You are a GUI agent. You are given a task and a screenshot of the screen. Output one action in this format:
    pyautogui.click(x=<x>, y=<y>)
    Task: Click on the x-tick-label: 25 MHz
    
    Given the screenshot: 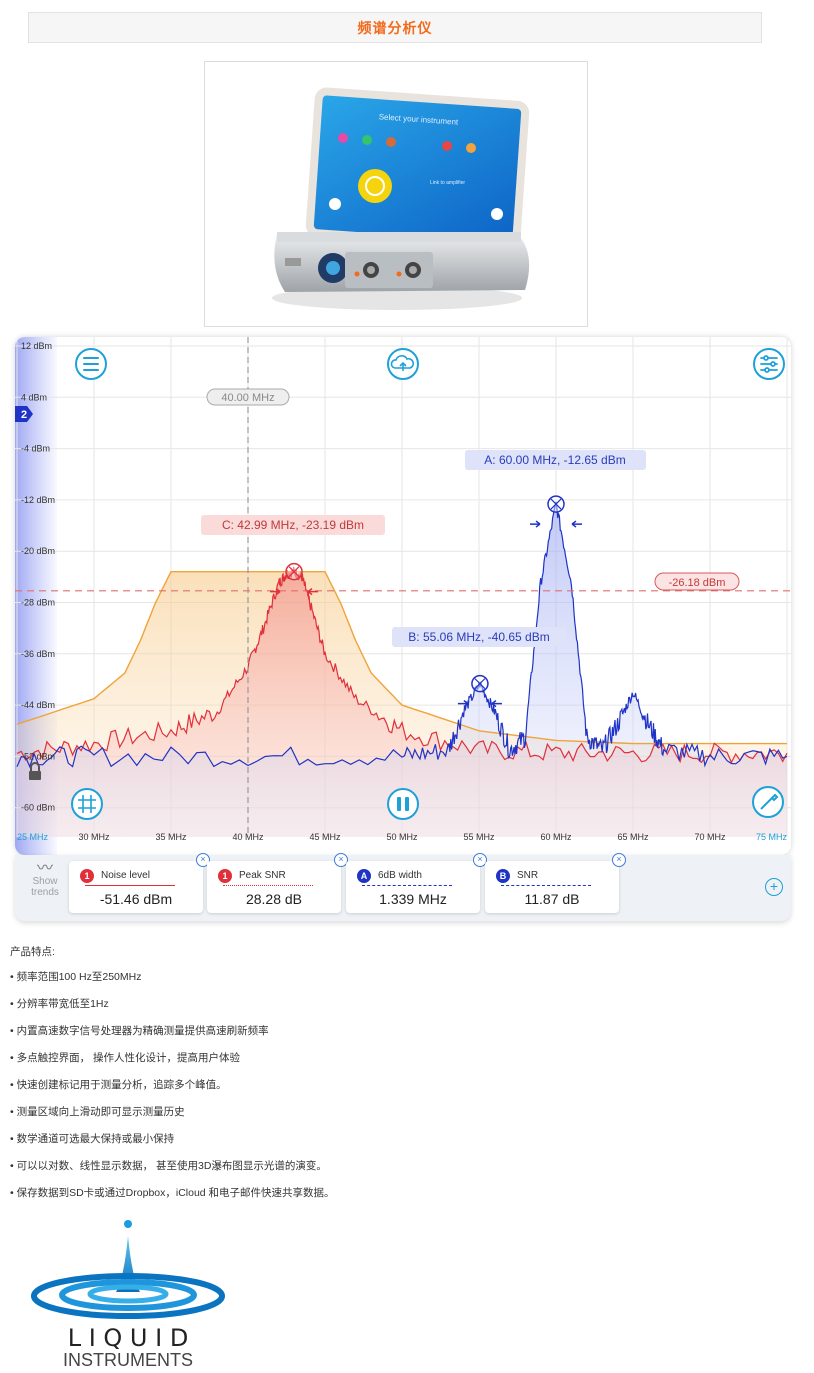 What is the action you would take?
    pyautogui.click(x=33, y=837)
    